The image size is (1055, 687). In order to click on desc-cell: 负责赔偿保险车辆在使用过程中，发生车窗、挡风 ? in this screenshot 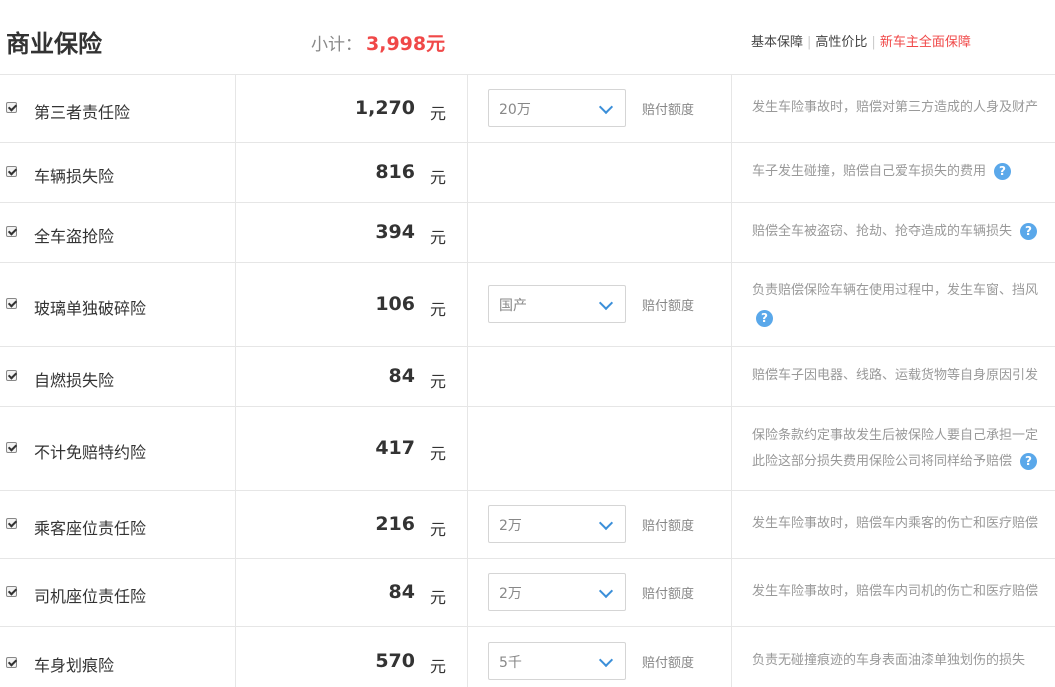, I will do `click(893, 304)`.